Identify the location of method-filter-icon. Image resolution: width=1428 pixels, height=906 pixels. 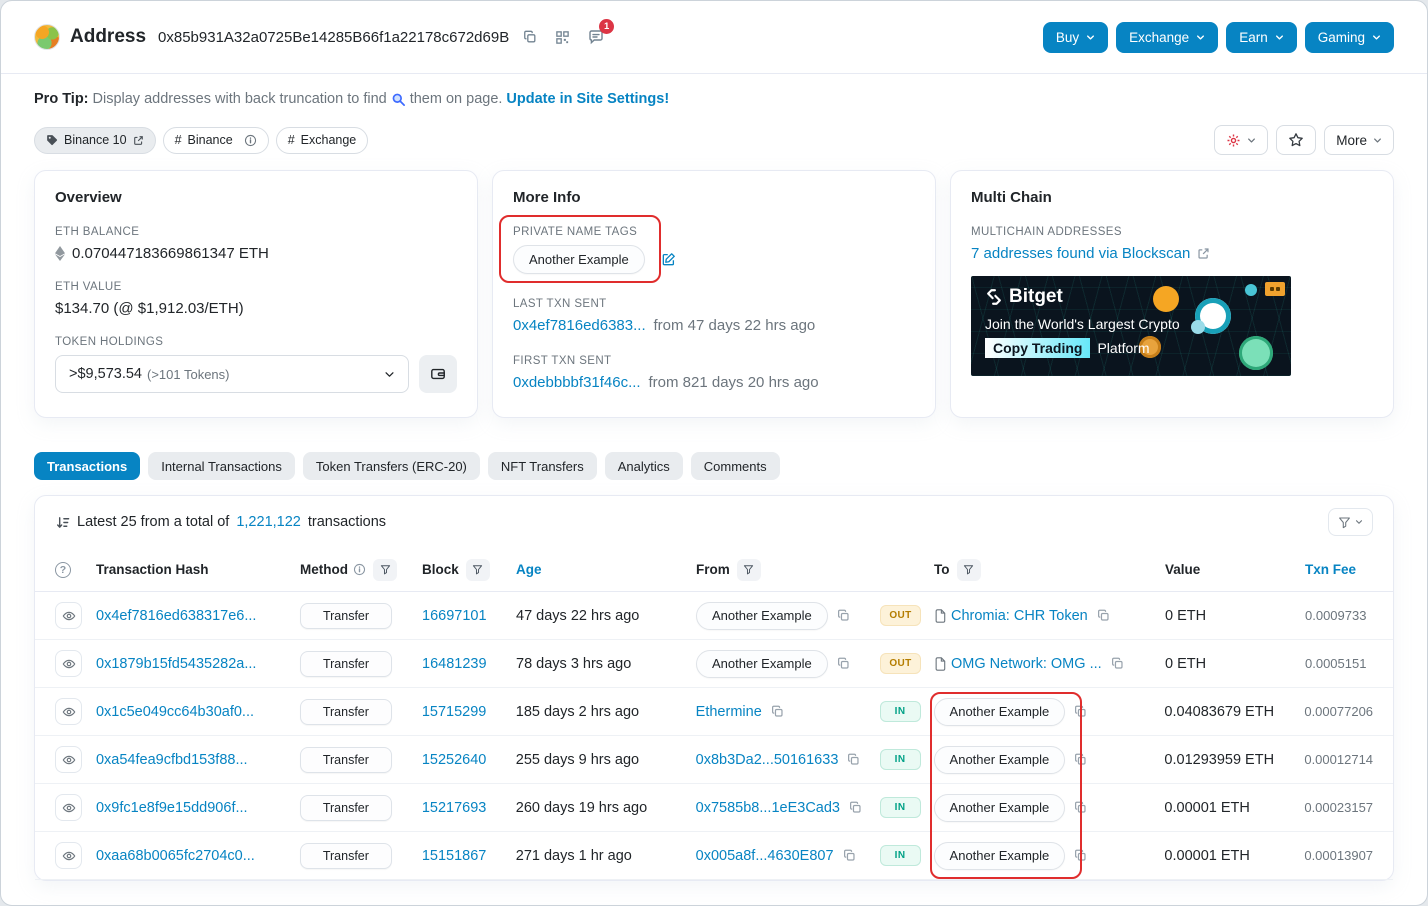
(385, 569).